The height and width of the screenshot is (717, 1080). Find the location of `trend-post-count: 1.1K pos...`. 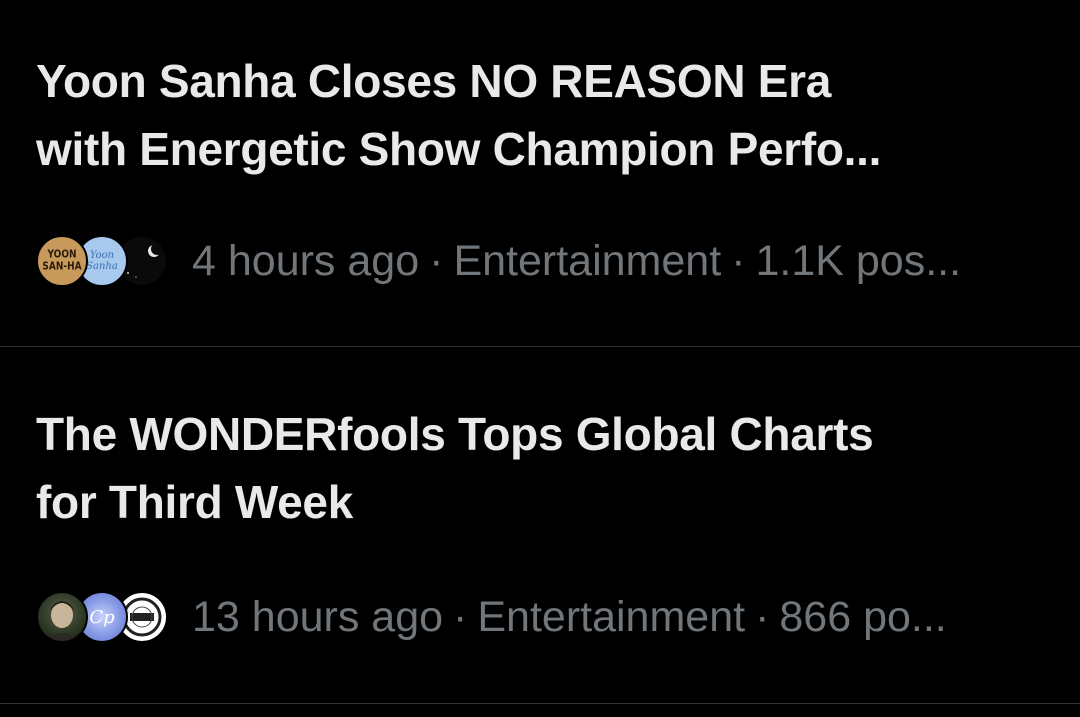

trend-post-count: 1.1K pos... is located at coordinates (858, 261).